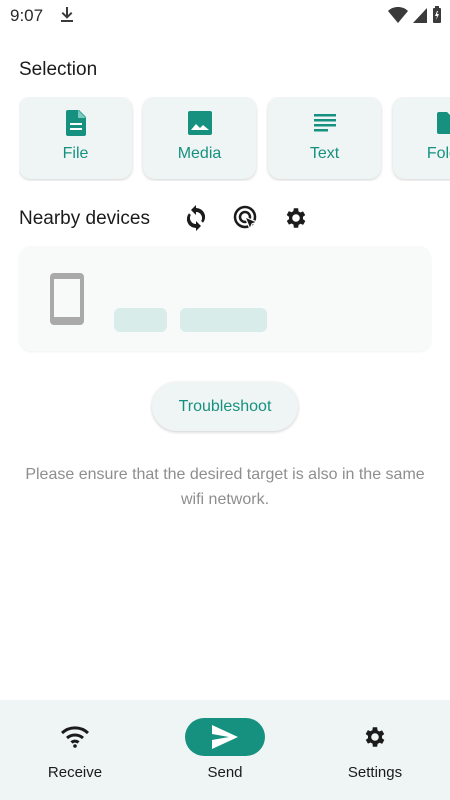 The image size is (450, 800). What do you see at coordinates (324, 153) in the screenshot?
I see `select-text-label: Text` at bounding box center [324, 153].